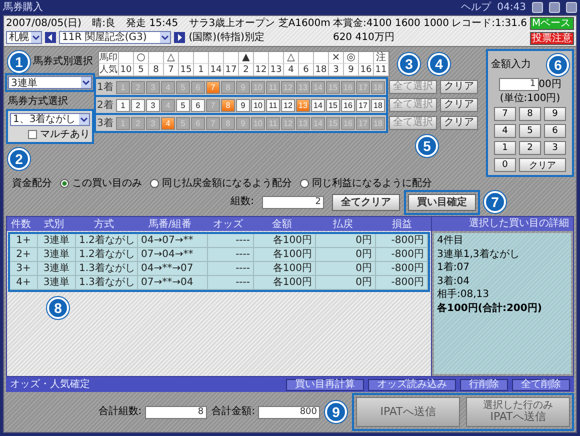  I want to click on horse-number-button: 3, so click(153, 105).